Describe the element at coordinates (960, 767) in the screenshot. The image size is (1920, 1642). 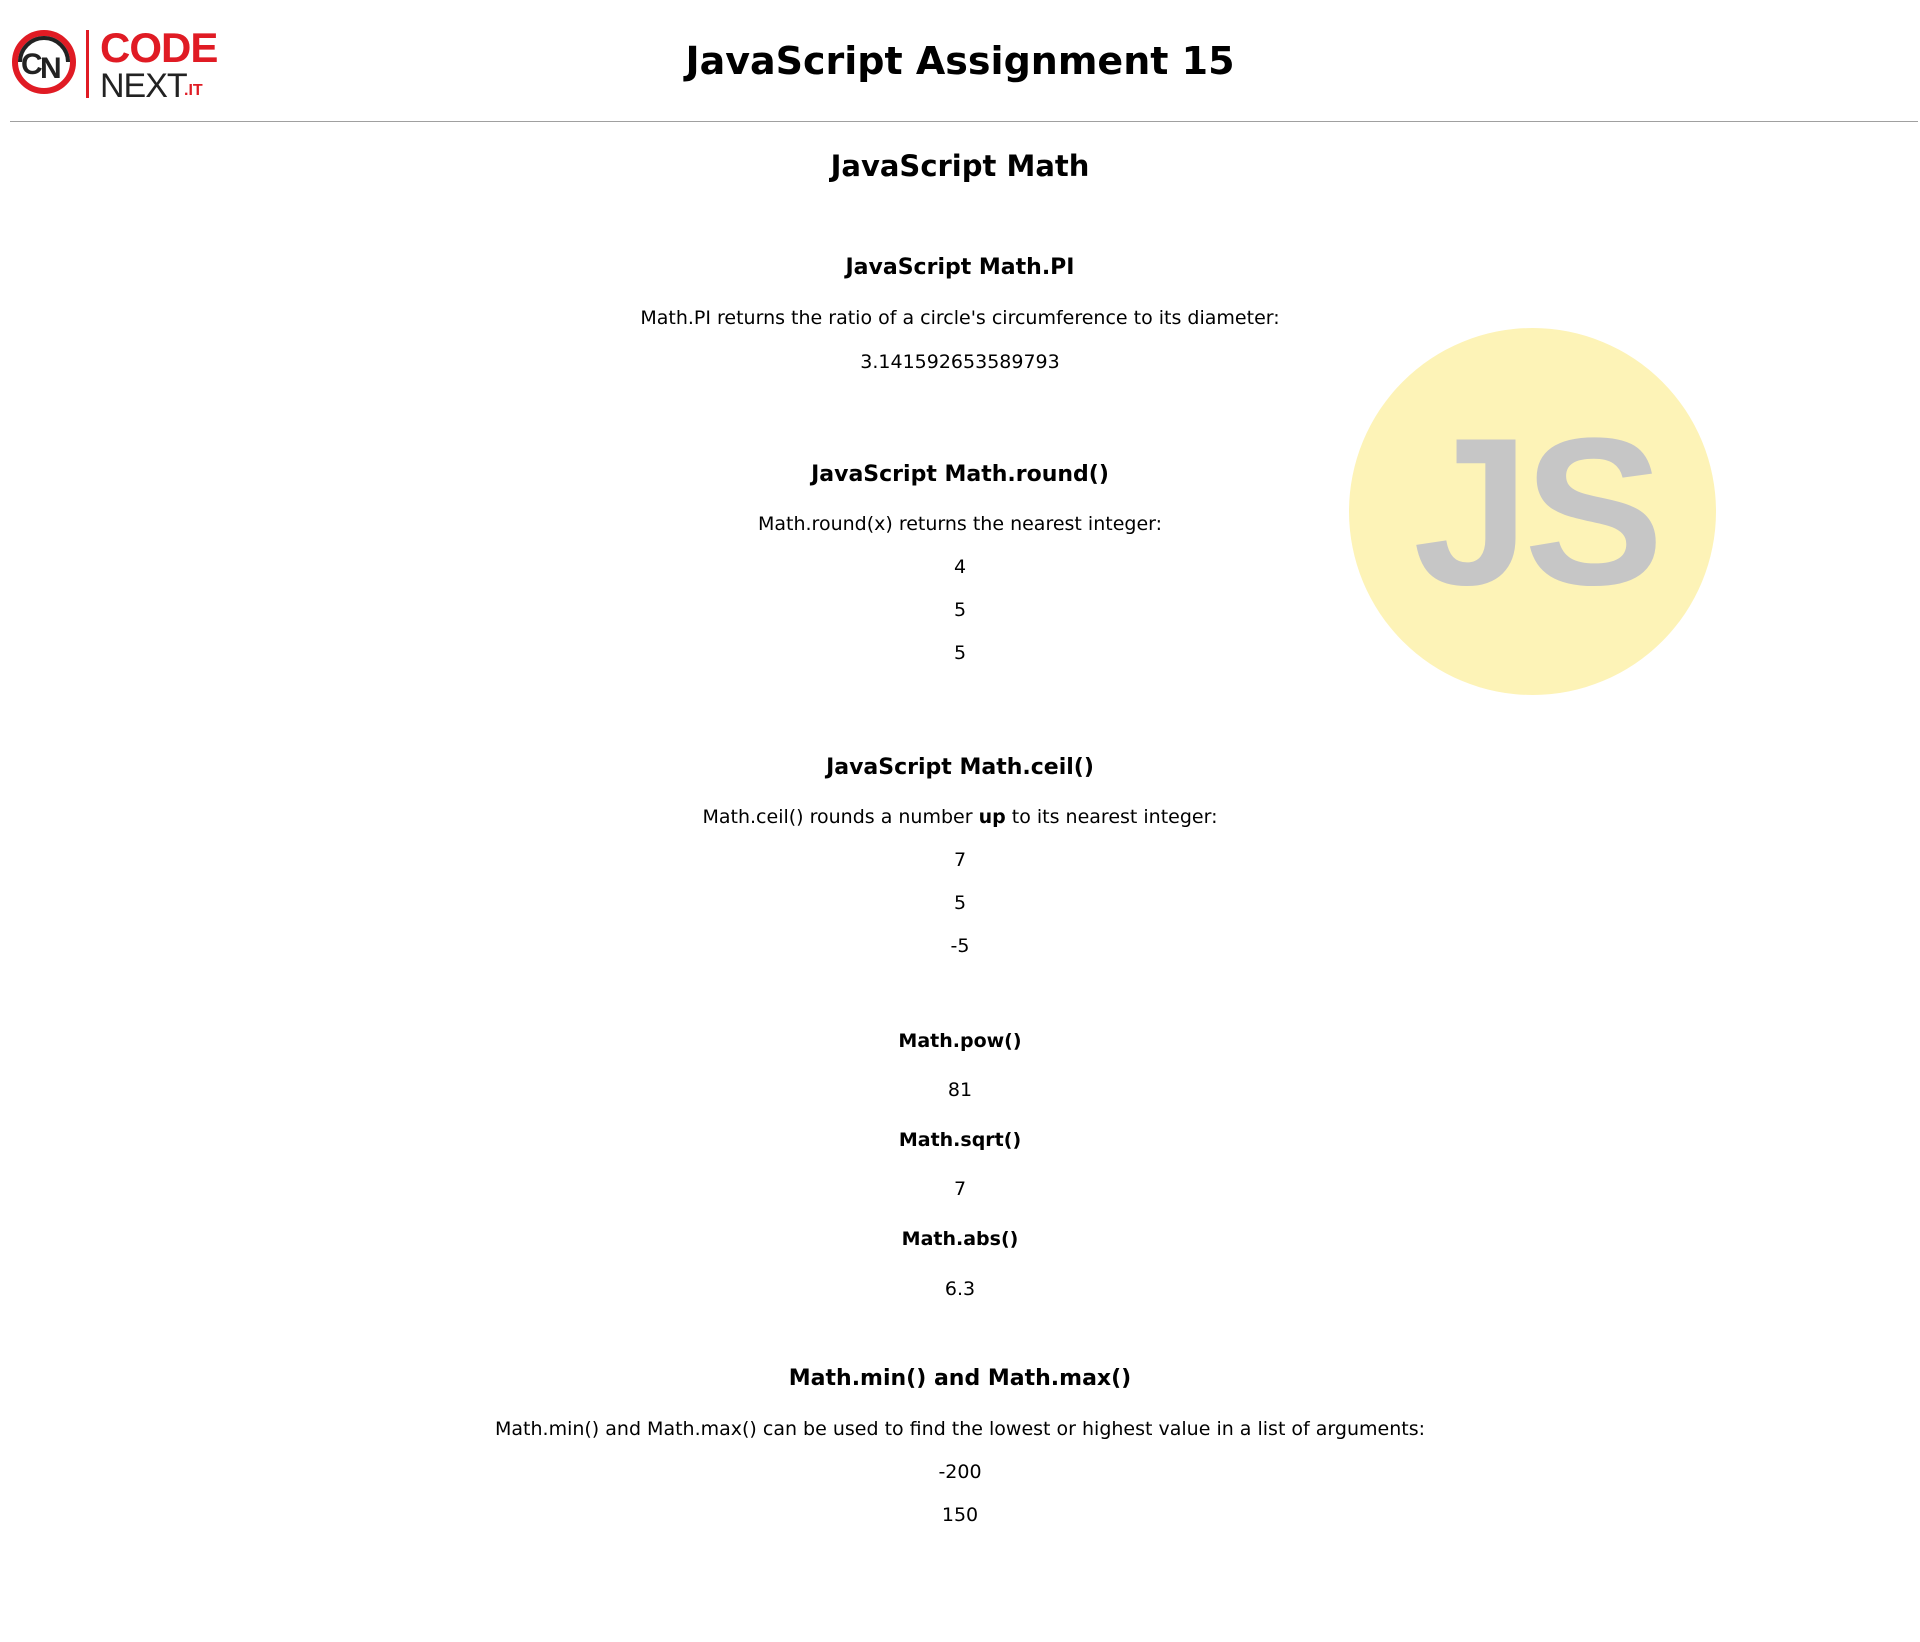
I see `ceil-section-title: JavaScript Math.ceil()` at that location.